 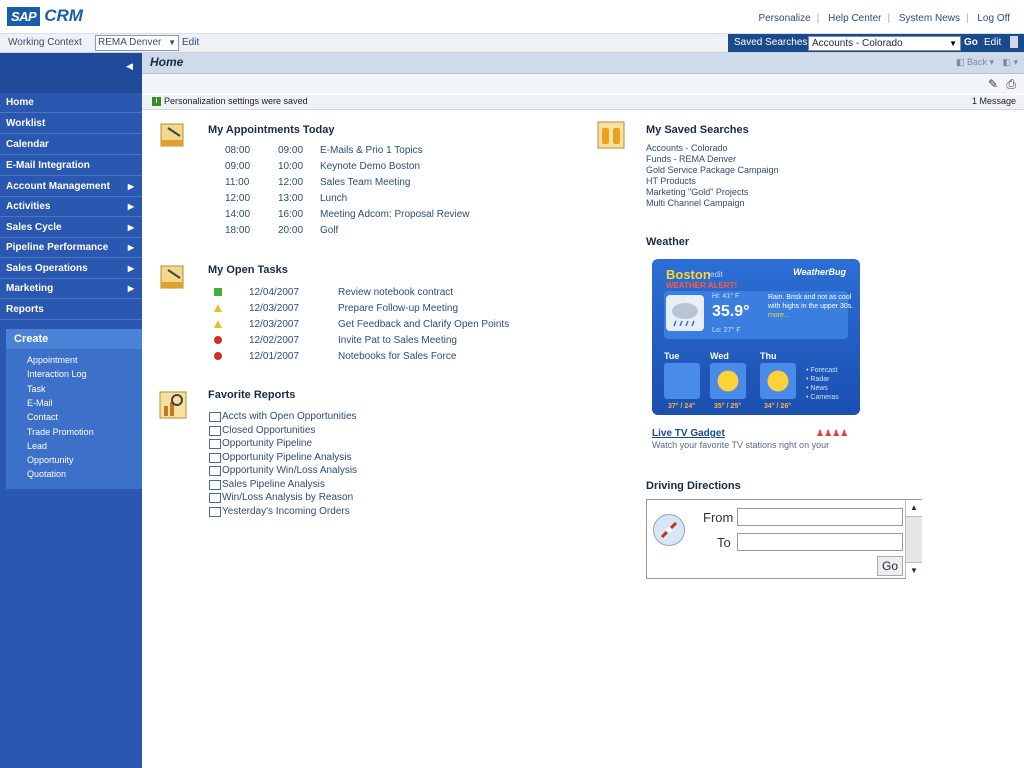 What do you see at coordinates (215, 471) in the screenshot?
I see `report-icon` at bounding box center [215, 471].